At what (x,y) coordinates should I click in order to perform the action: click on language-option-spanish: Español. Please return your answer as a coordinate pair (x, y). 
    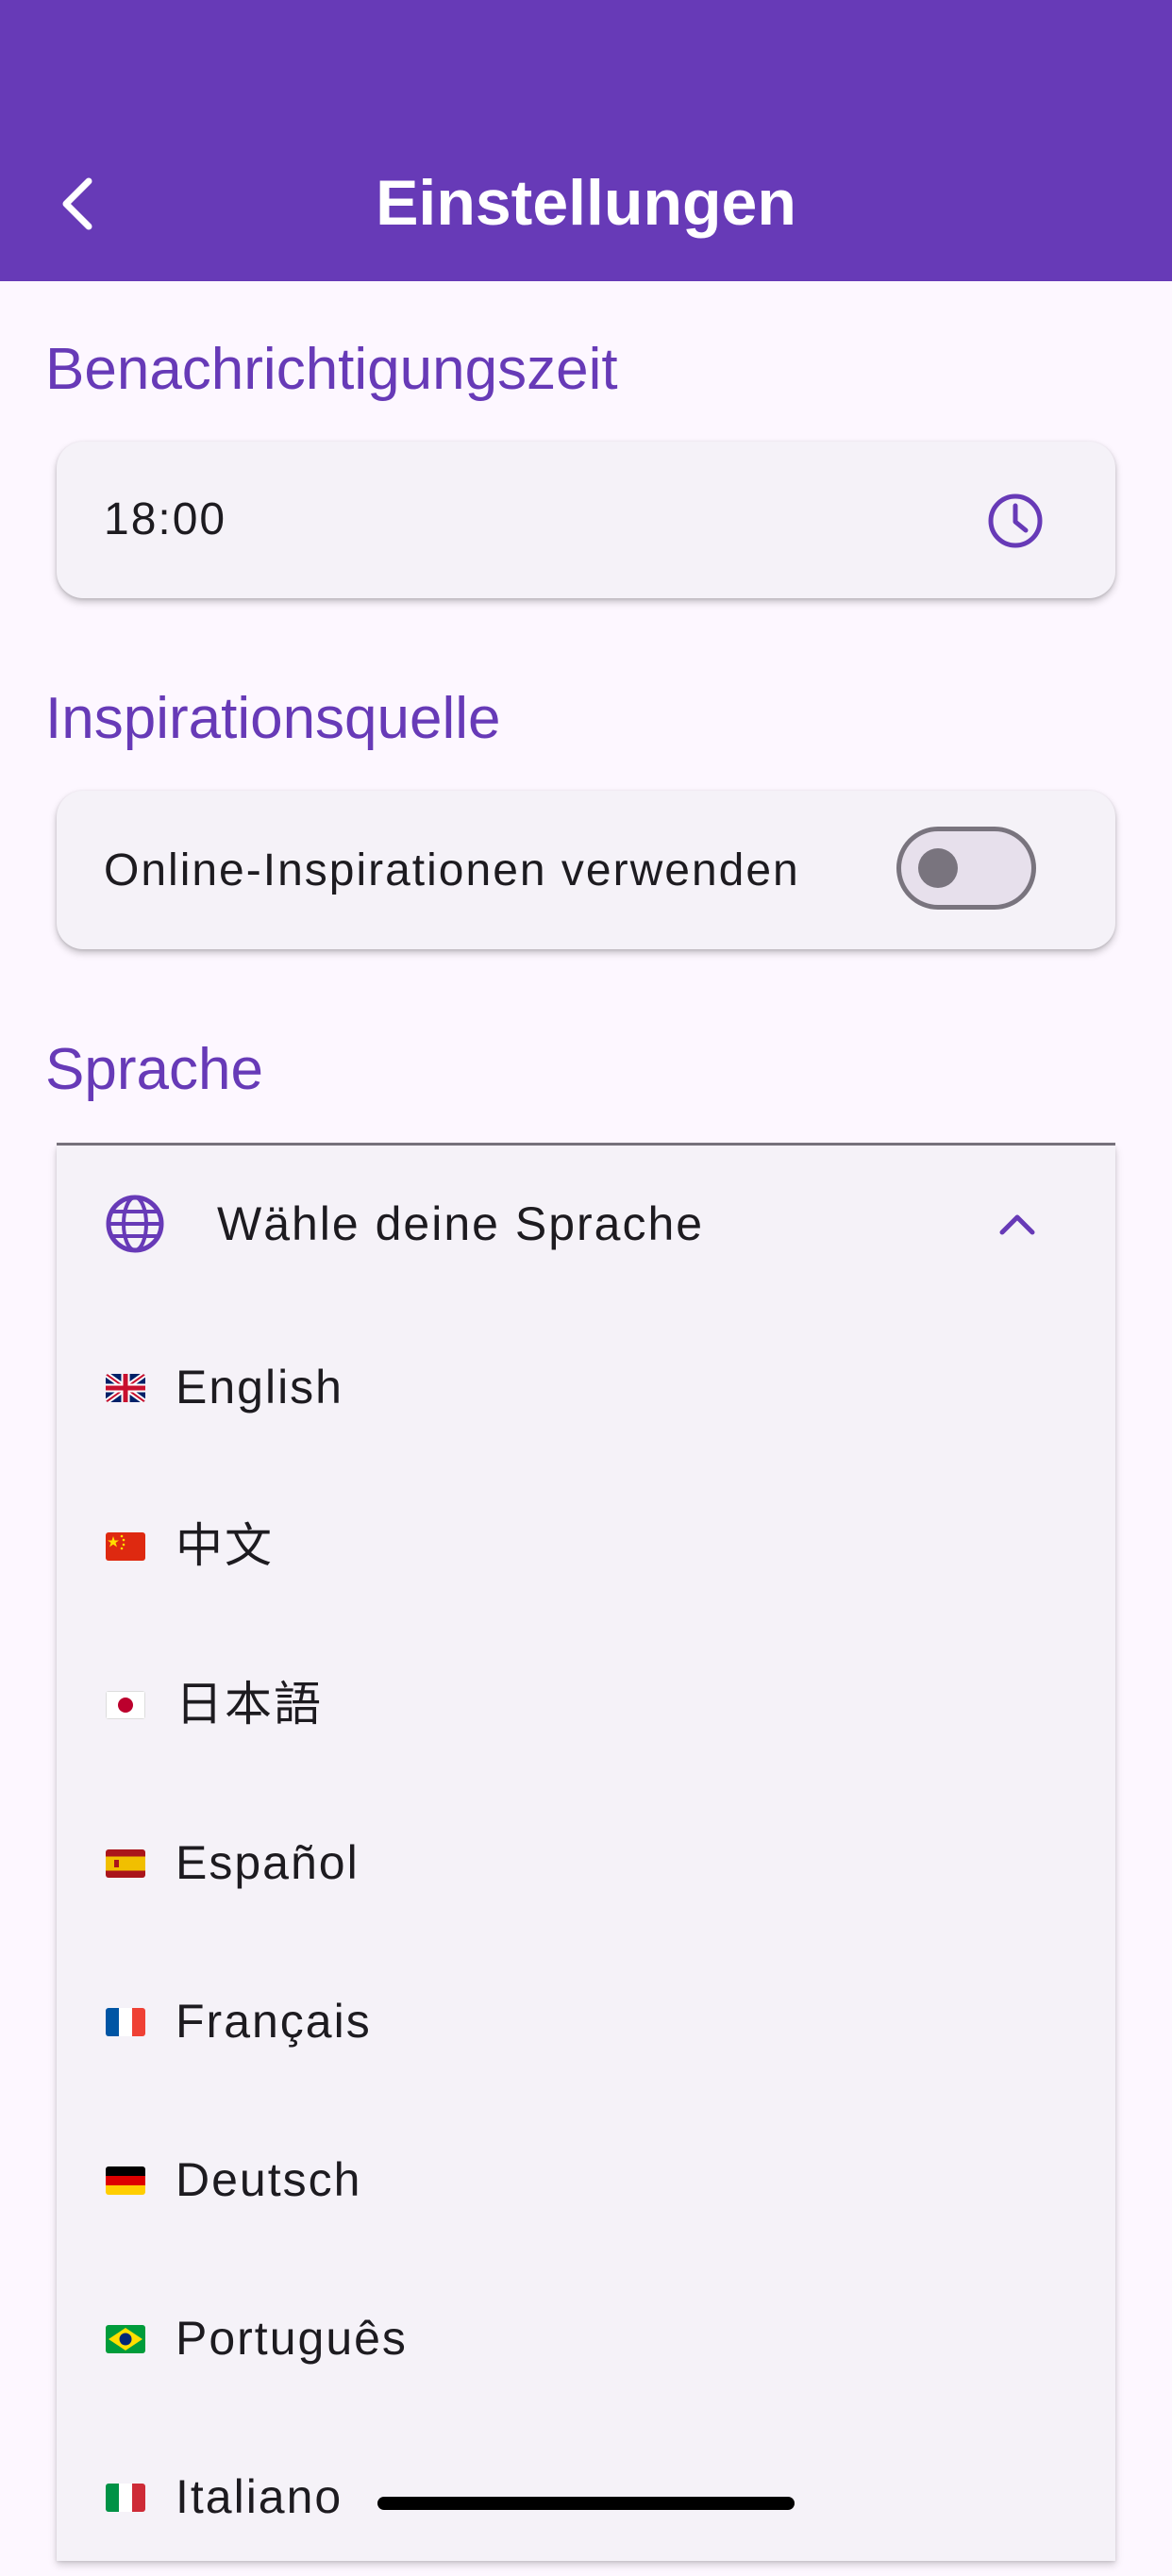
    Looking at the image, I should click on (586, 1862).